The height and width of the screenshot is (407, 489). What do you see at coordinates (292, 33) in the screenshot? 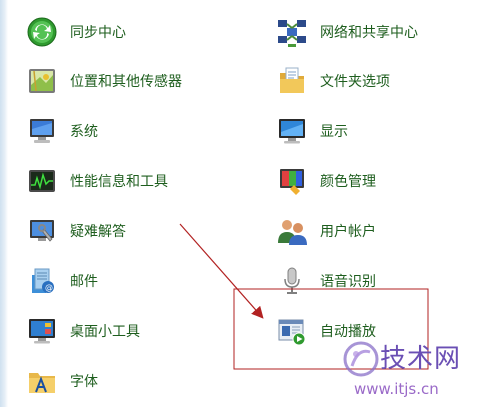
I see `network-sharing-icon` at bounding box center [292, 33].